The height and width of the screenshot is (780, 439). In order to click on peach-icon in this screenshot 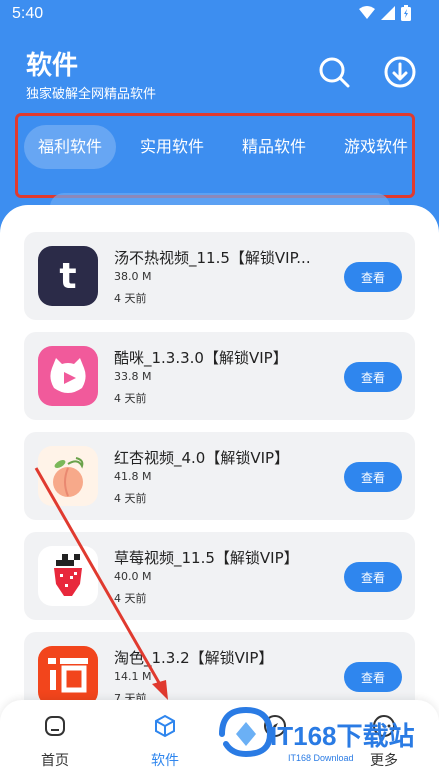, I will do `click(68, 476)`.